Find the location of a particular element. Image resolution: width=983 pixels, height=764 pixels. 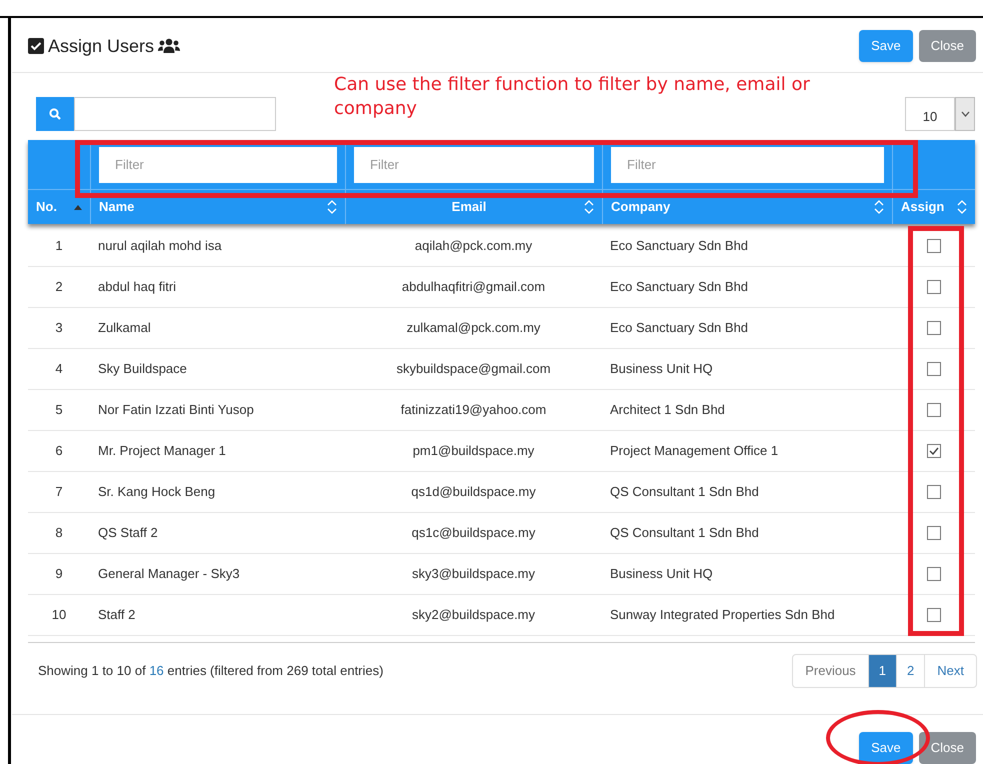

check-icon is located at coordinates (933, 451).